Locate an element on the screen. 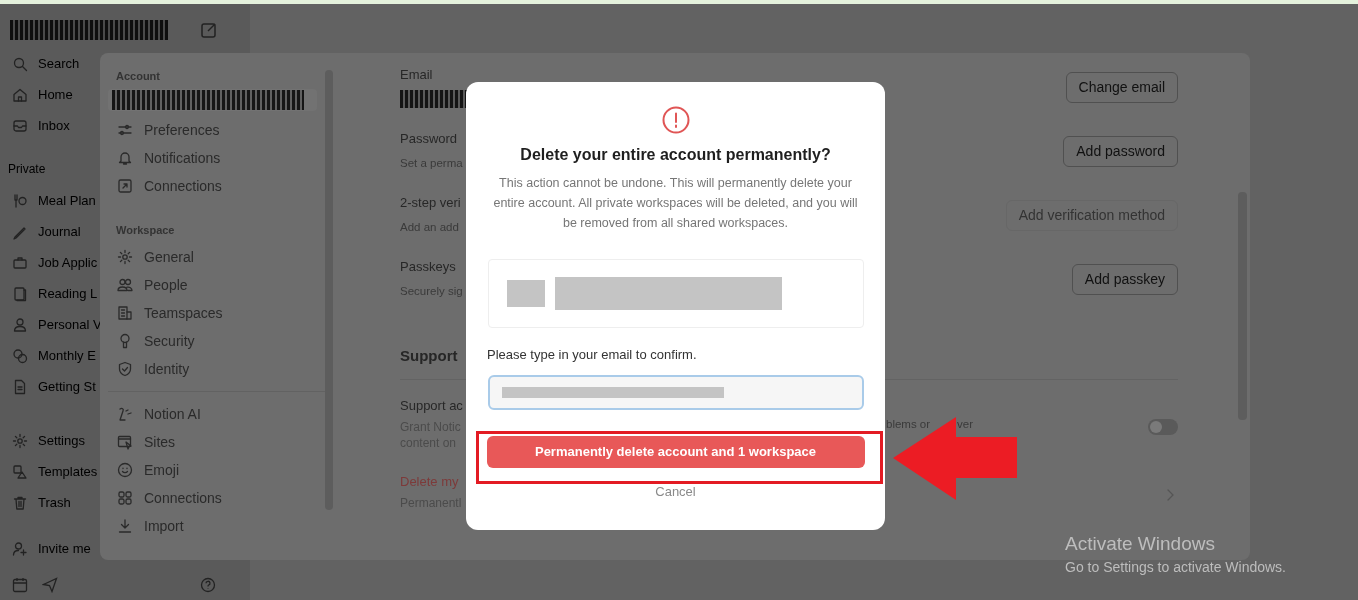 This screenshot has height=600, width=1358. inbox-icon is located at coordinates (20, 125).